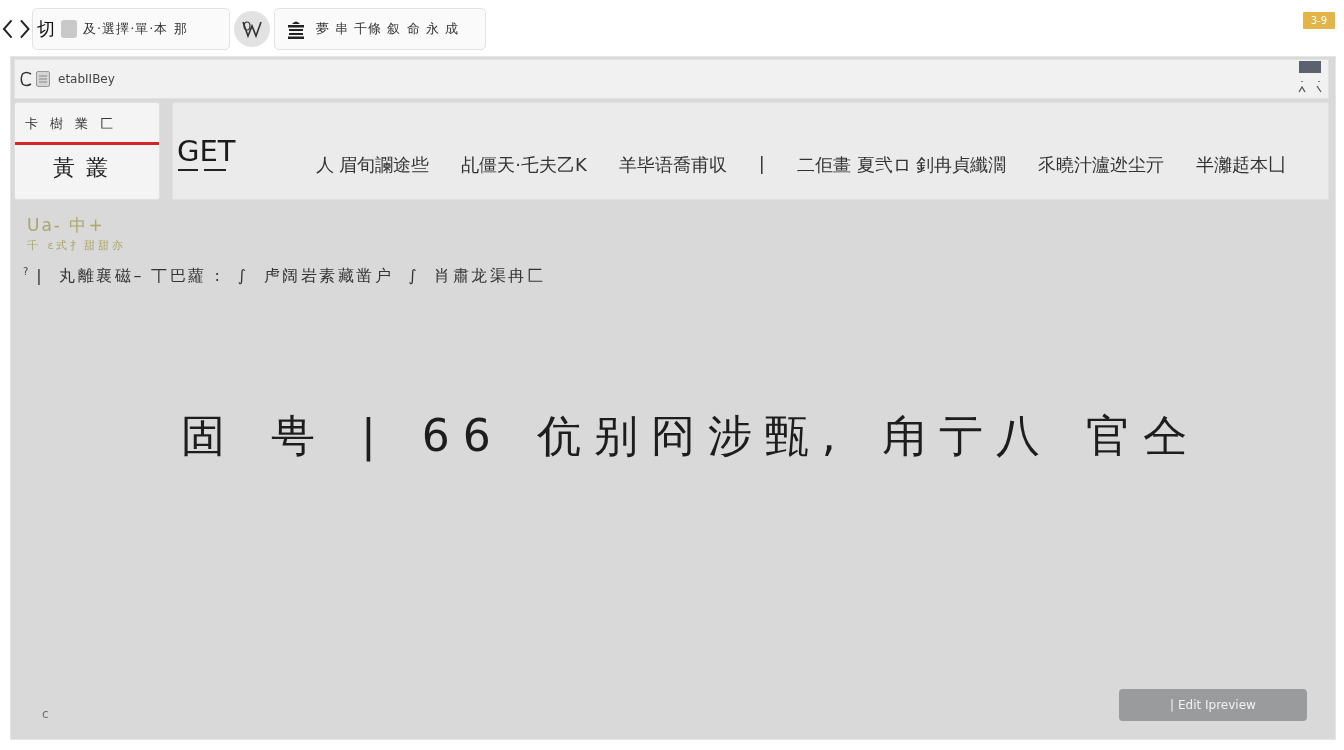 This screenshot has height=750, width=1344. I want to click on request-text: 半灕趏本凵, so click(1241, 165).